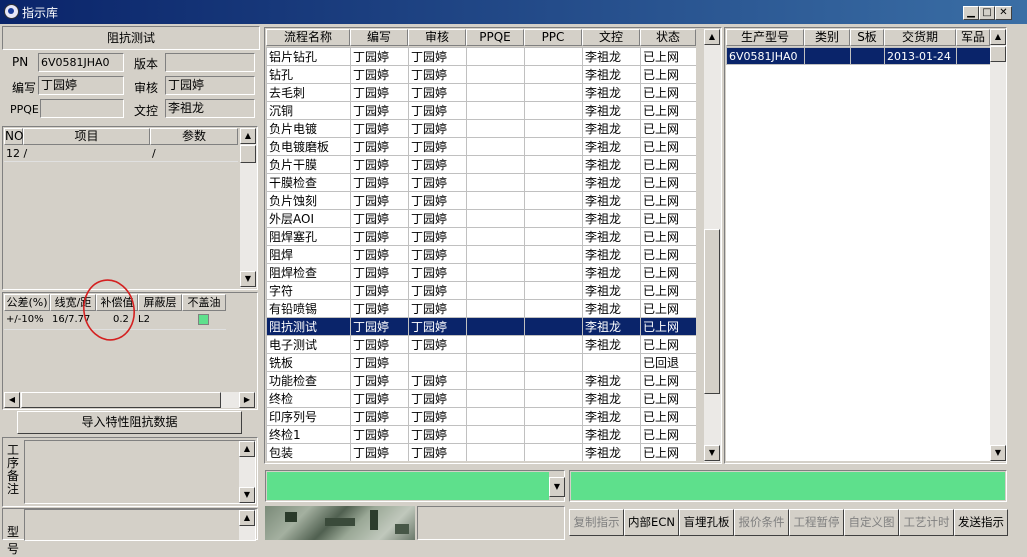 This screenshot has width=1027, height=557. I want to click on col-header-item: 项目, so click(86, 136).